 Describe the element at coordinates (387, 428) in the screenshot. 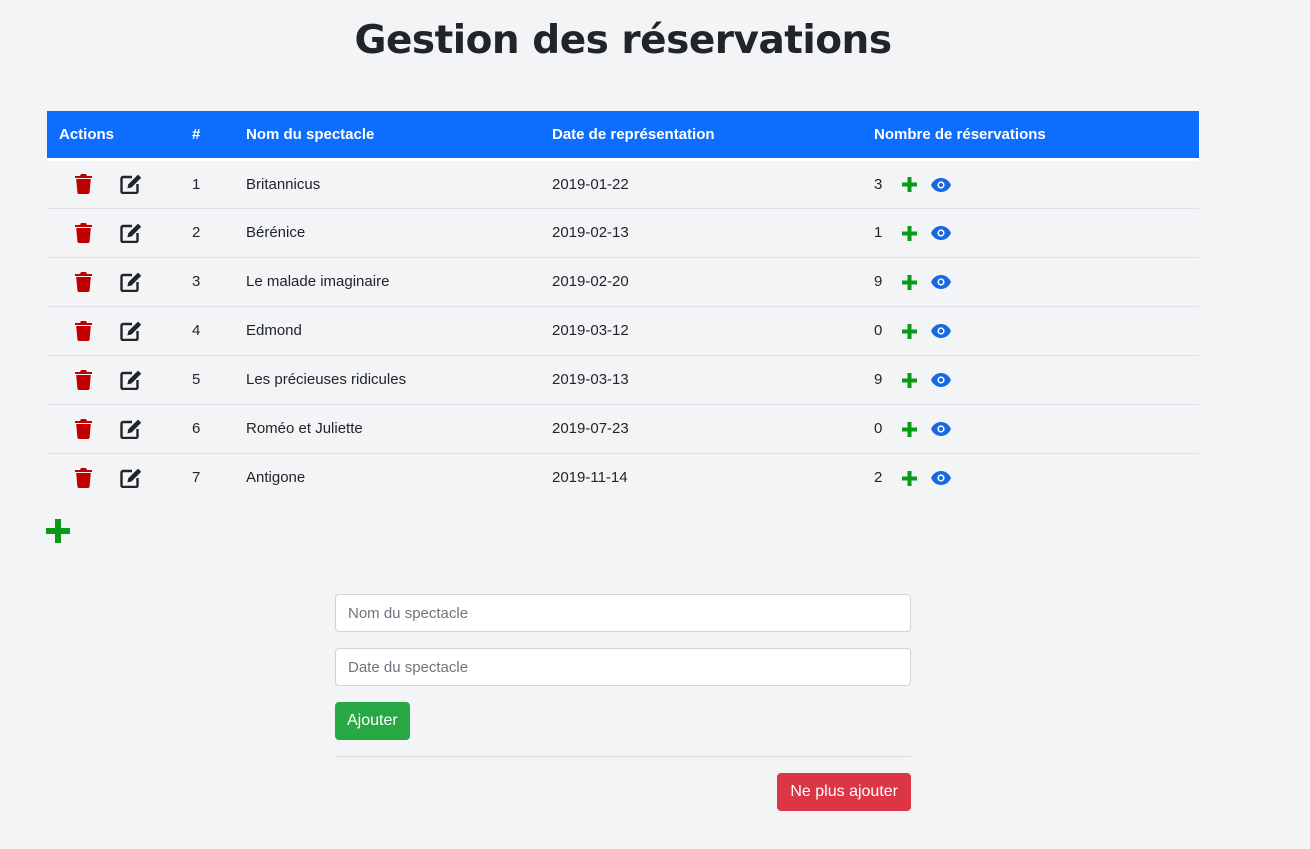

I see `row-show-name: Roméo et Juliette` at that location.